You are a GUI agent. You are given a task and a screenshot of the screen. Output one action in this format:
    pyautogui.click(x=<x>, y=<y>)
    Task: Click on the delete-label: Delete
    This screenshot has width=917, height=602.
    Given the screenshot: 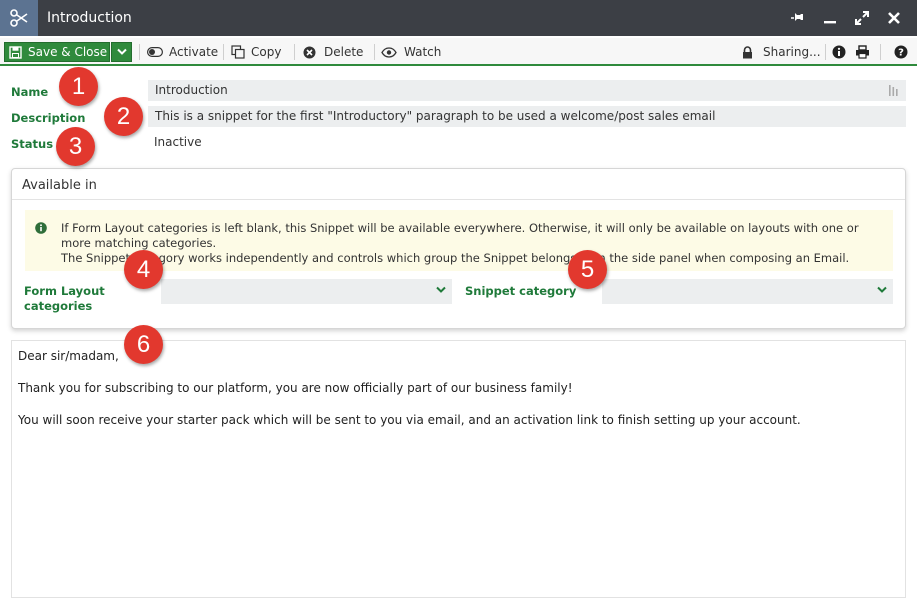 What is the action you would take?
    pyautogui.click(x=344, y=52)
    